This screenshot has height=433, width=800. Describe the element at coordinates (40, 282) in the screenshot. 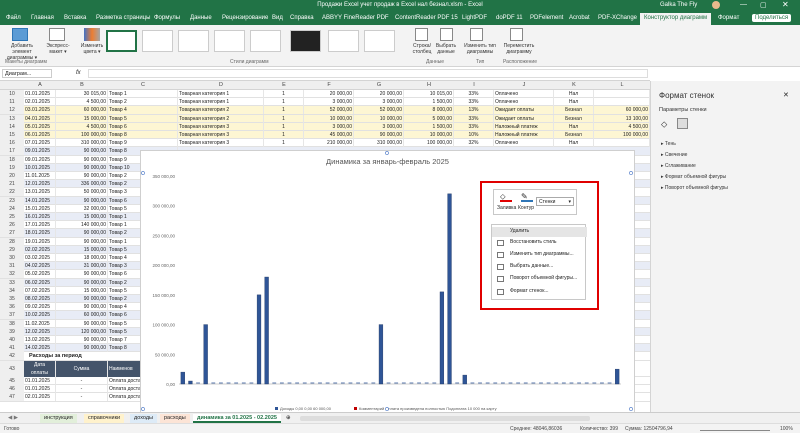

I see `table-cell: 06.02.2025` at that location.